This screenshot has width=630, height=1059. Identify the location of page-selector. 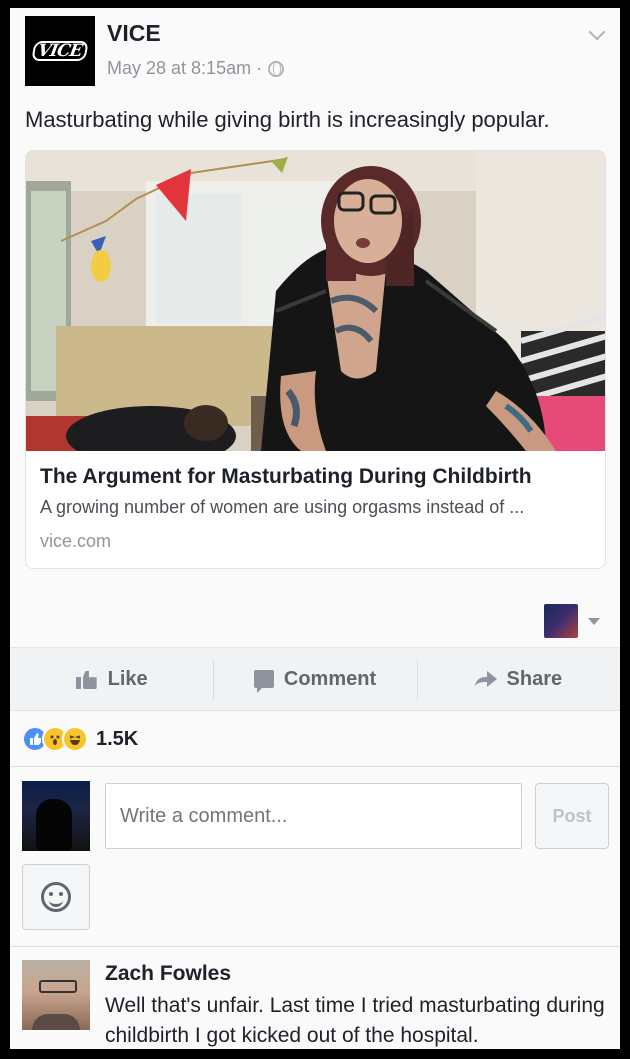
(572, 621).